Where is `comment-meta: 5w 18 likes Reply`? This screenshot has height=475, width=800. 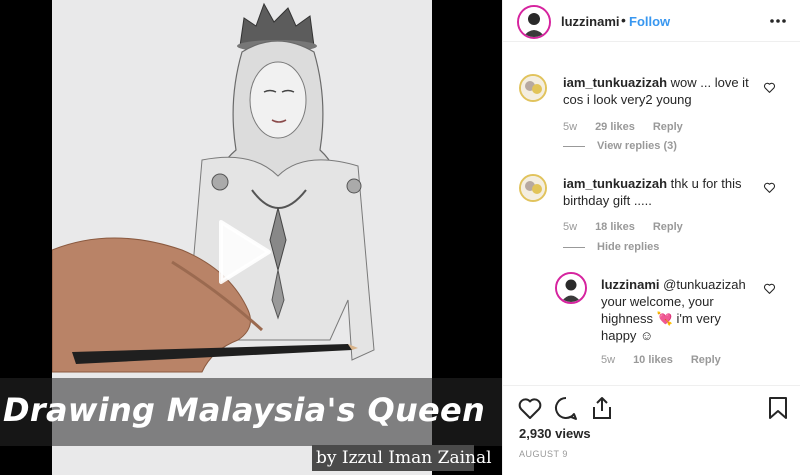 comment-meta: 5w 18 likes Reply is located at coordinates (632, 227).